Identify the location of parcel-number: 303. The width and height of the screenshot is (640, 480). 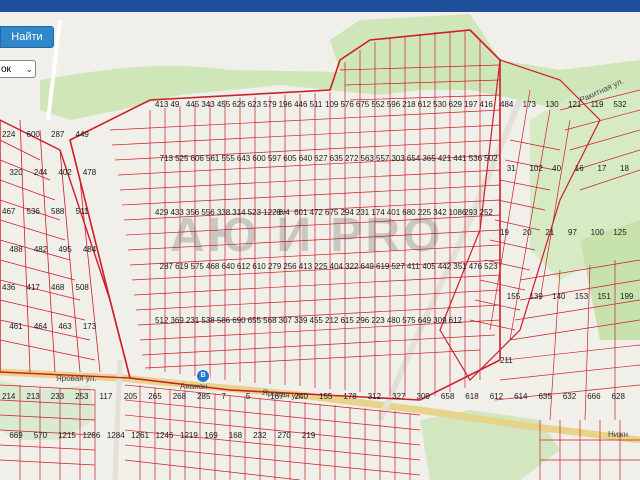
(397, 158).